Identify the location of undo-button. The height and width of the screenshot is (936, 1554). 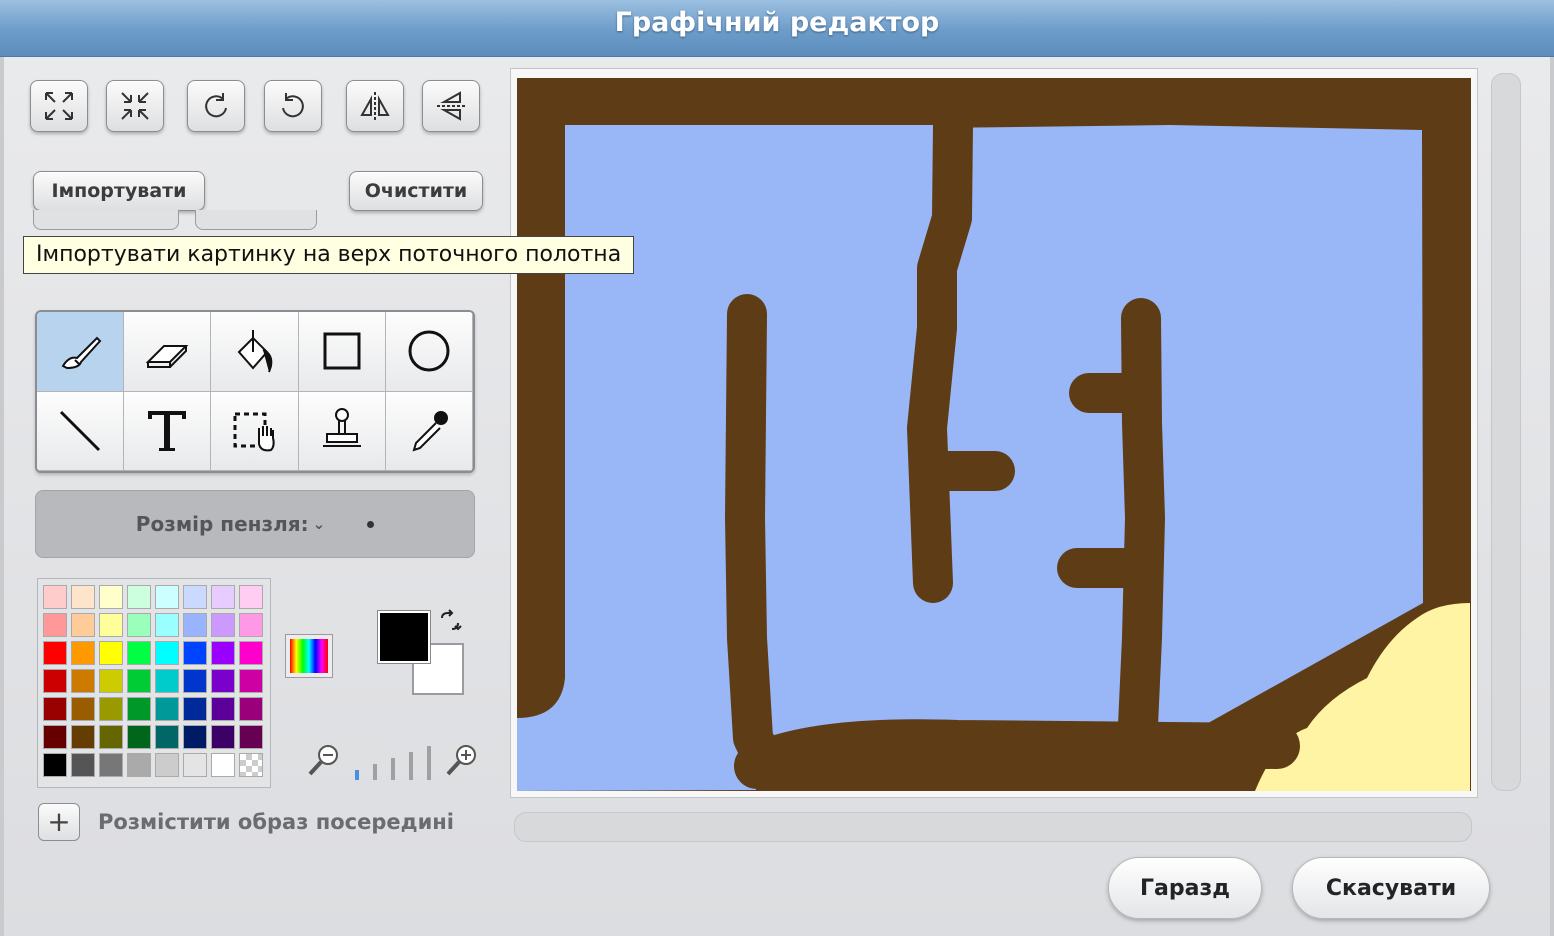
(106, 220).